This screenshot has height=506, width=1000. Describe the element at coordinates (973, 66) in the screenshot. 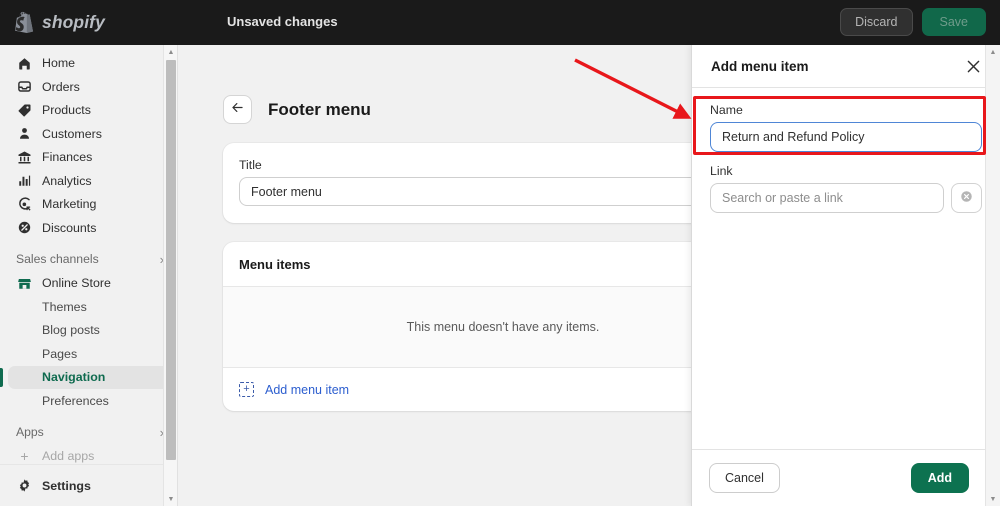

I see `close-icon` at that location.